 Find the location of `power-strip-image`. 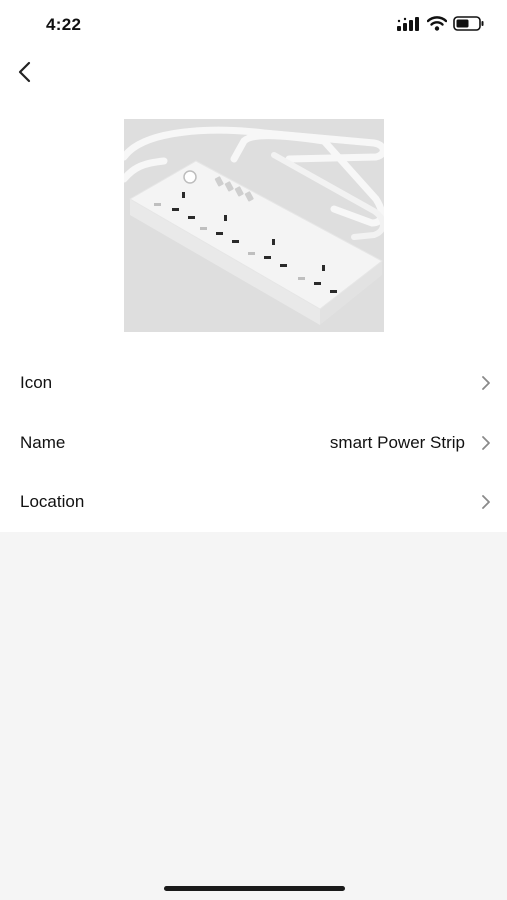

power-strip-image is located at coordinates (254, 225).